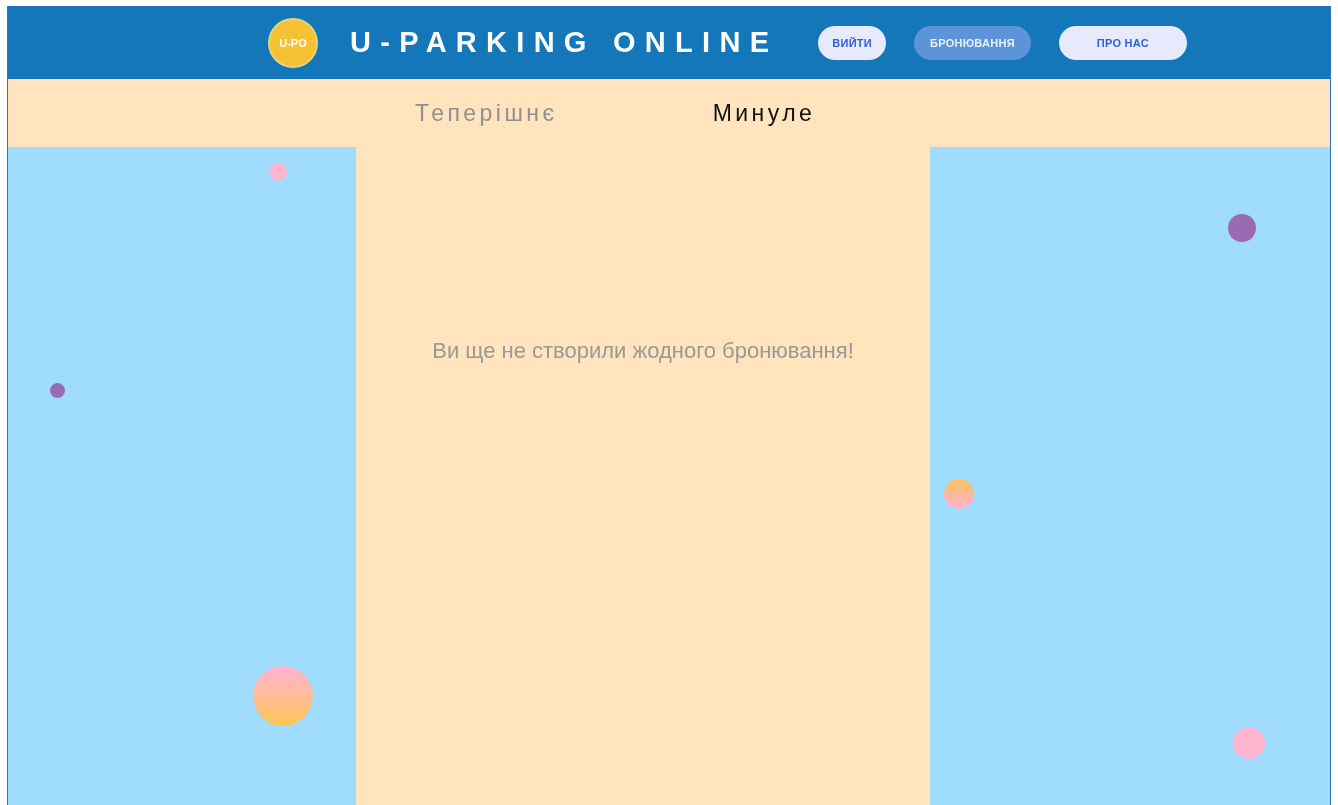 The image size is (1338, 805). I want to click on nav-button: БРОНЮВАННЯ, so click(972, 43).